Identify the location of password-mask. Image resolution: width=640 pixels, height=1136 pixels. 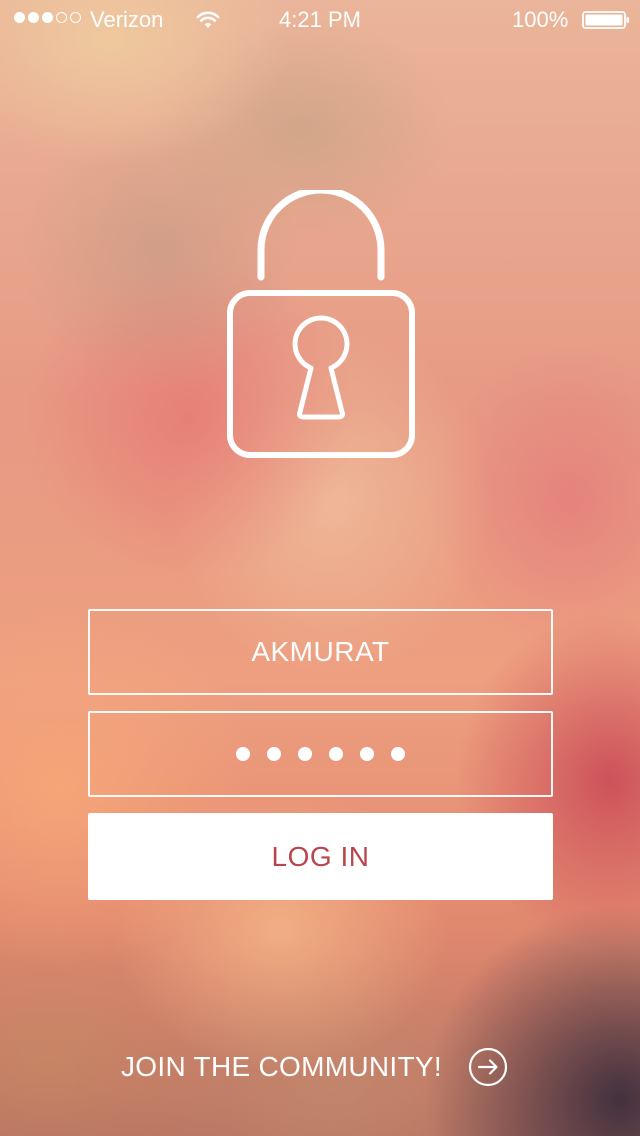
(320, 754).